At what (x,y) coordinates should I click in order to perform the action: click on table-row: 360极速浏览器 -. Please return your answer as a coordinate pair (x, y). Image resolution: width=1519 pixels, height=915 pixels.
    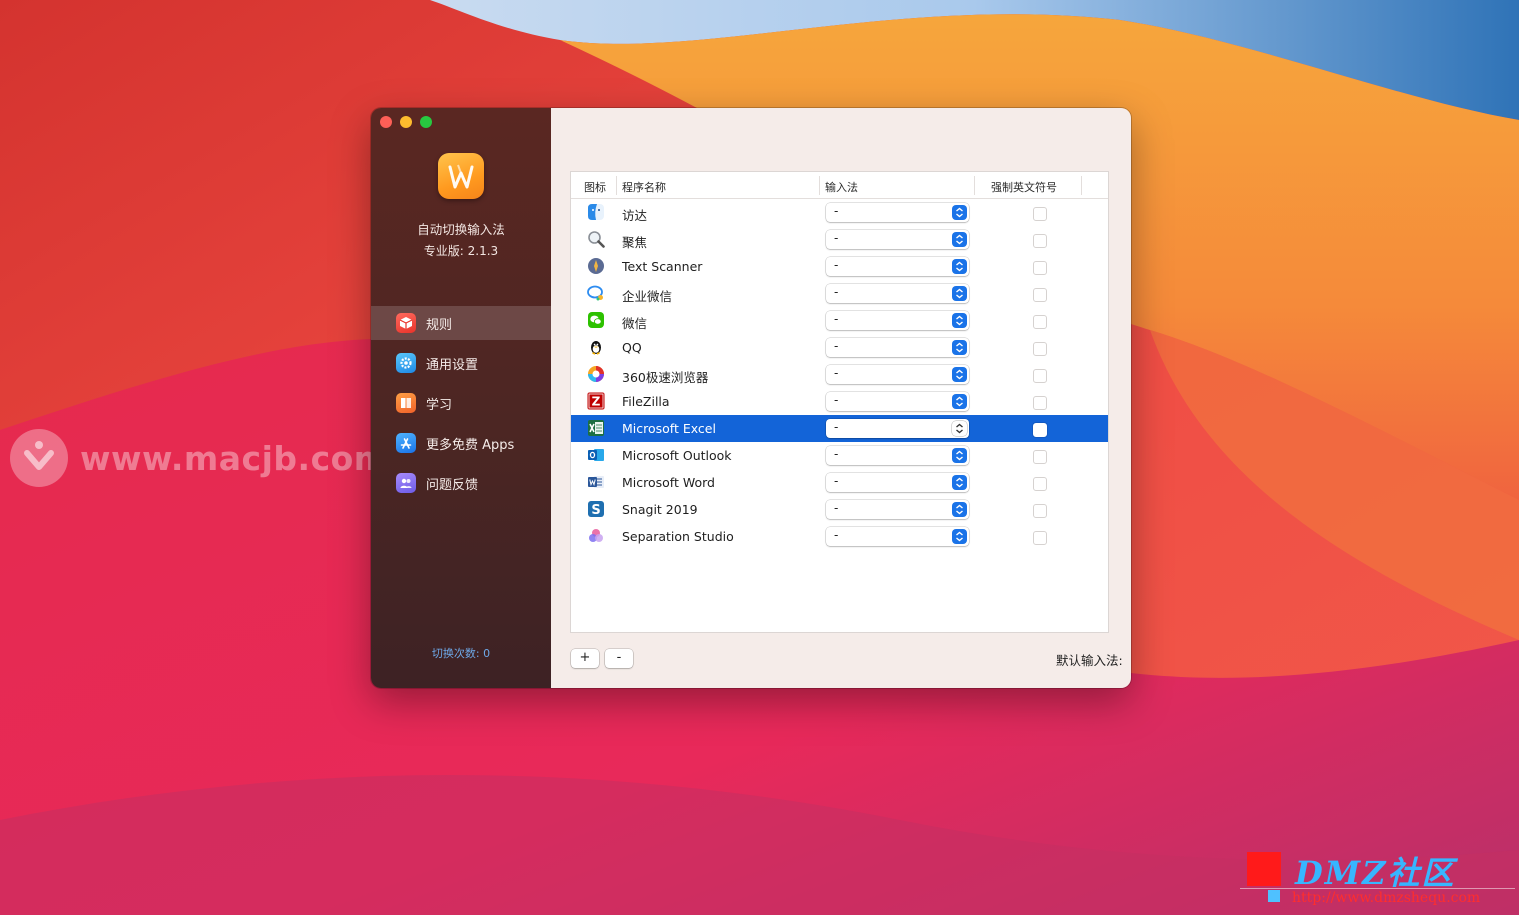
    Looking at the image, I should click on (839, 374).